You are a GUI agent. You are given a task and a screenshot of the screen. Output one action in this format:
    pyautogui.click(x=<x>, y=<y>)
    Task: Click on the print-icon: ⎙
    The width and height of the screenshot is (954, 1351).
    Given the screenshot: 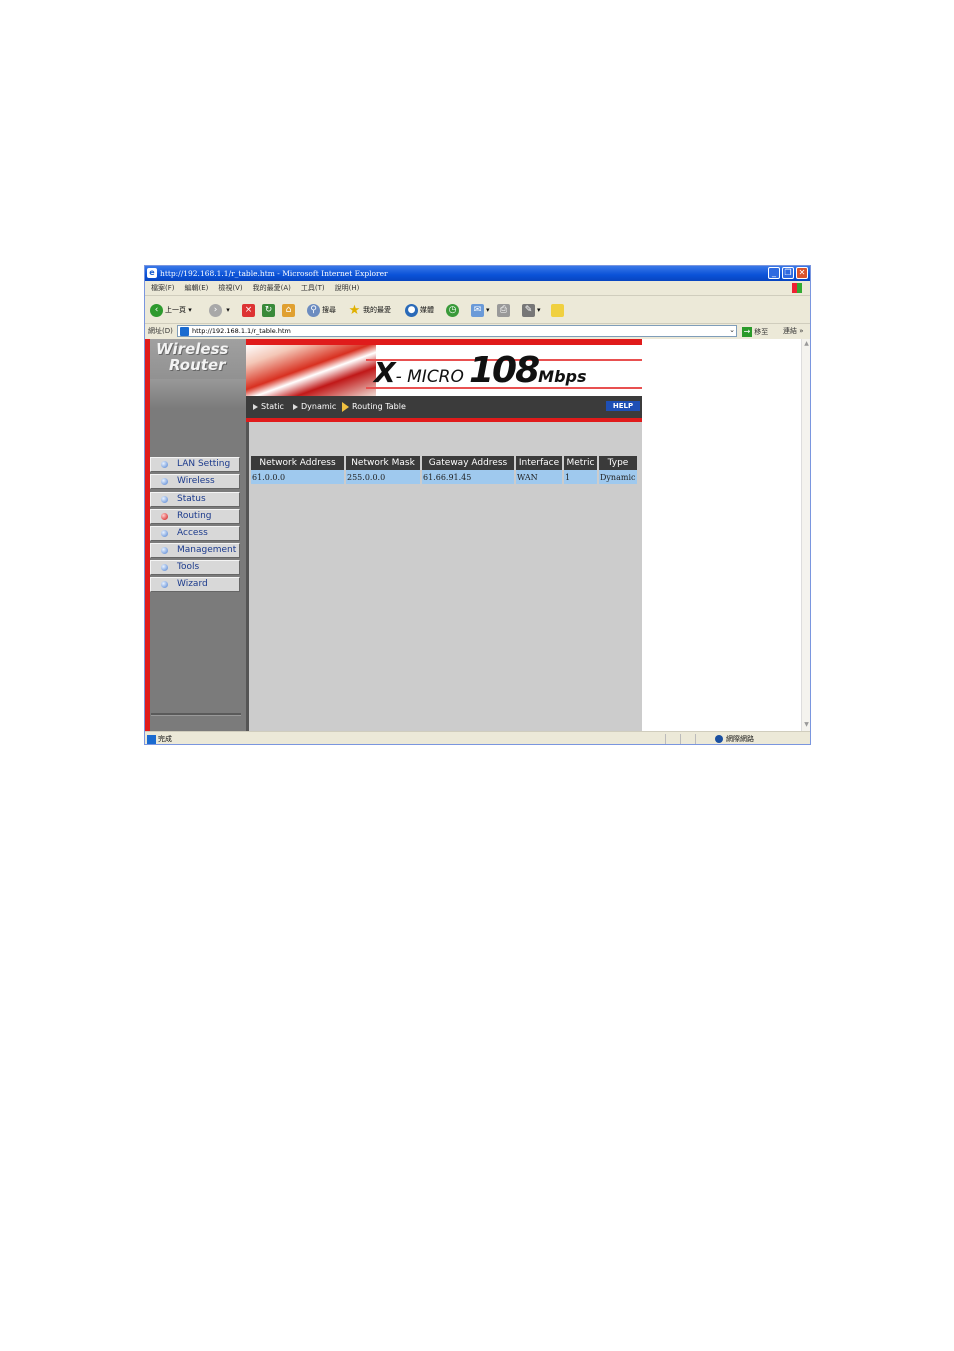 What is the action you would take?
    pyautogui.click(x=503, y=310)
    